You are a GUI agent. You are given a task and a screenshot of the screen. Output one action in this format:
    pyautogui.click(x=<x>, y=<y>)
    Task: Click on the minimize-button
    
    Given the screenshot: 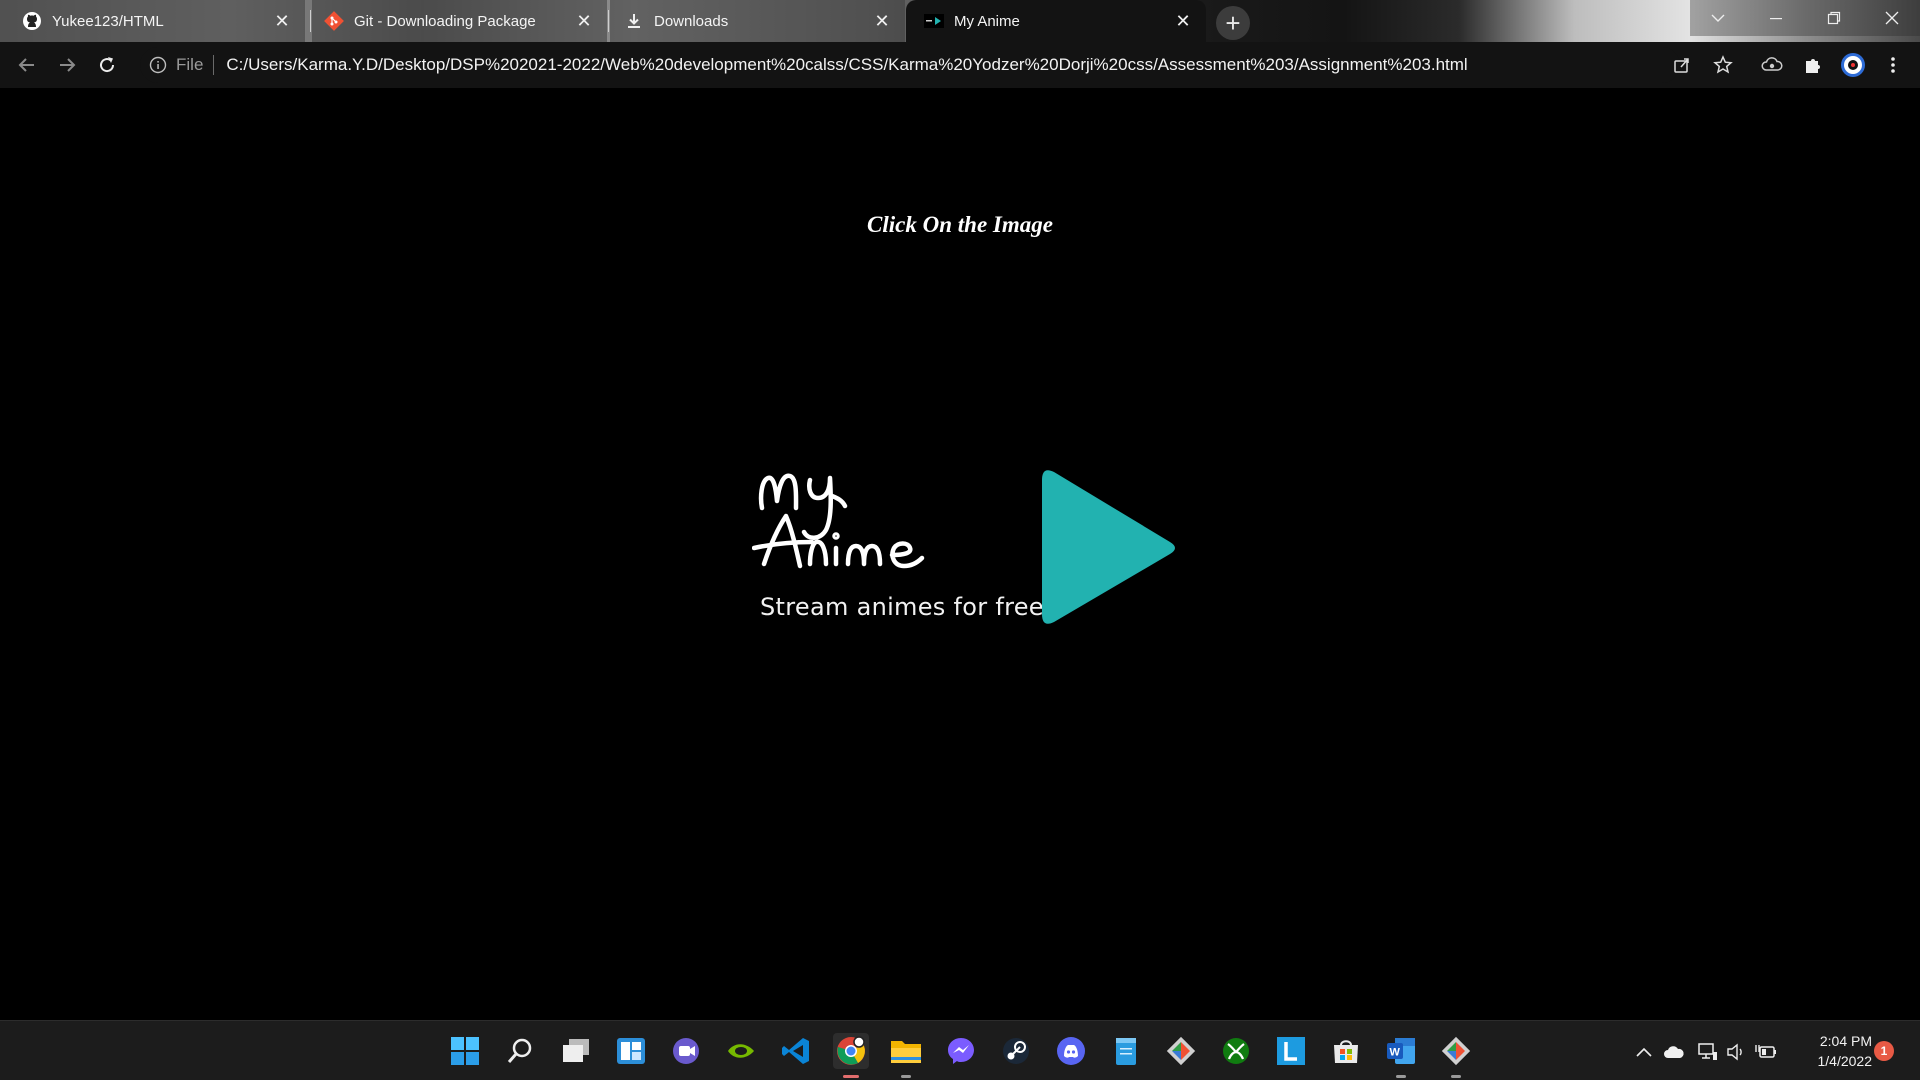 What is the action you would take?
    pyautogui.click(x=1776, y=18)
    